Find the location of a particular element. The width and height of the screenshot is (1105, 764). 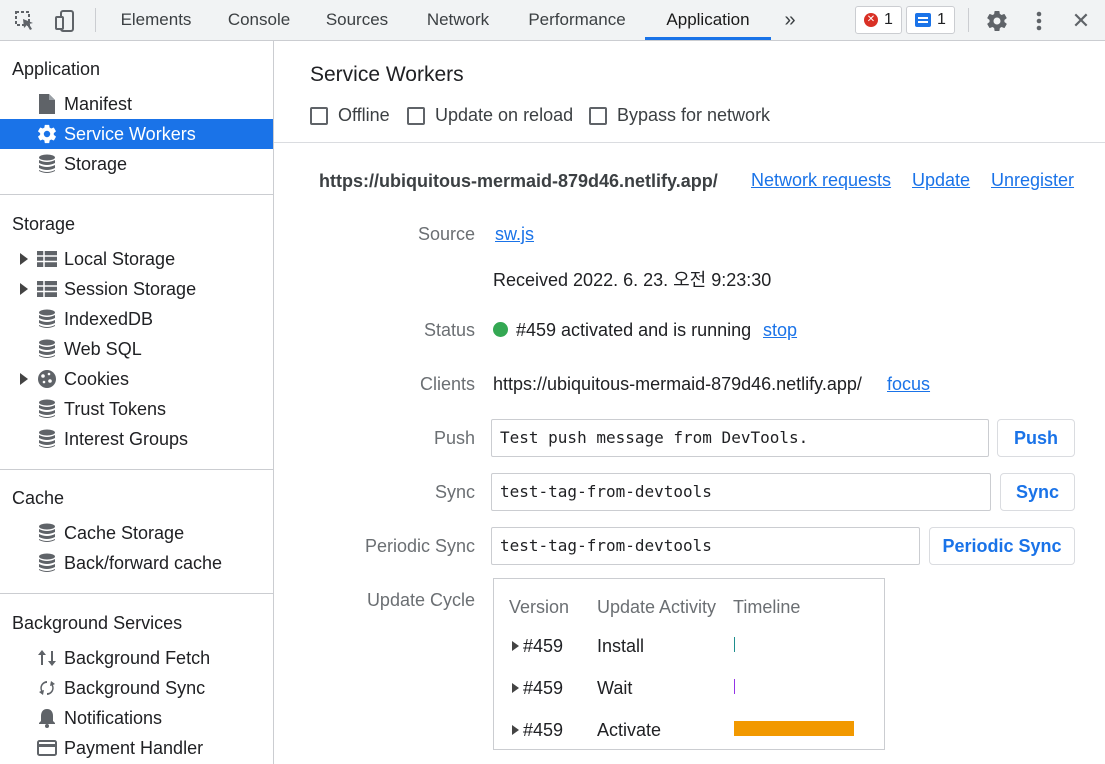

sidebar-item-trust-tokens: Trust Tokens is located at coordinates (136, 409).